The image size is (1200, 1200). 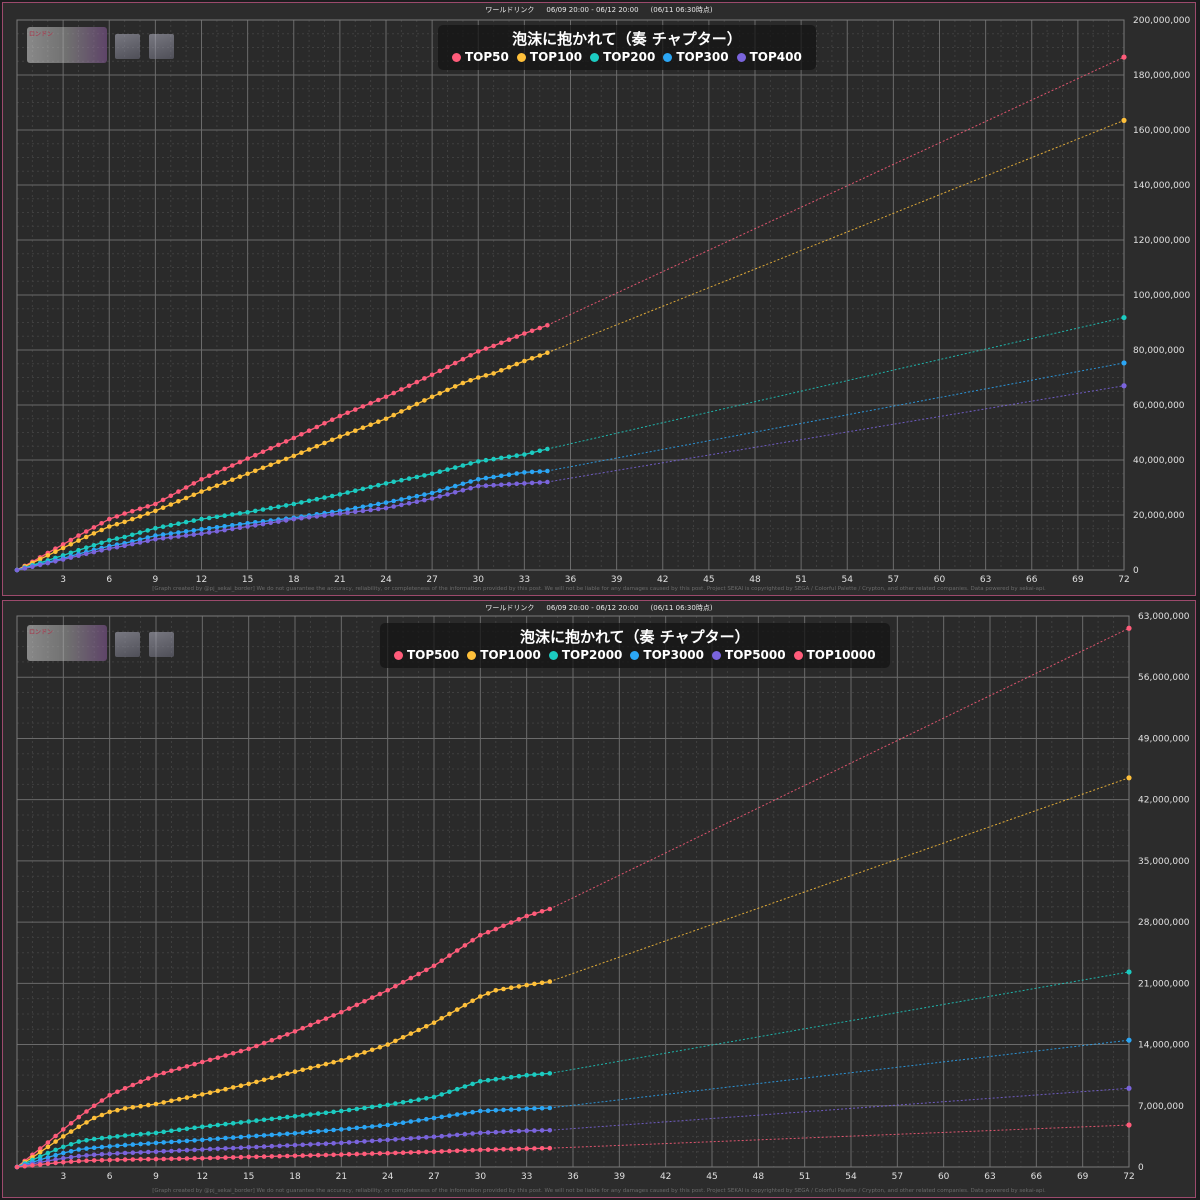 What do you see at coordinates (433, 1177) in the screenshot?
I see `x-tick-label: 27` at bounding box center [433, 1177].